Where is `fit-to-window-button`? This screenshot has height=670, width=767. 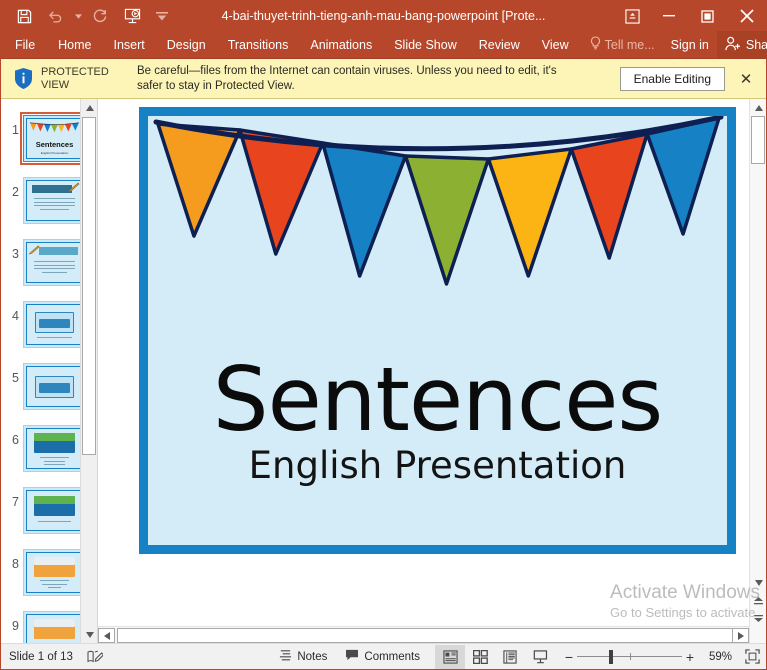
fit-to-window-button is located at coordinates (752, 656).